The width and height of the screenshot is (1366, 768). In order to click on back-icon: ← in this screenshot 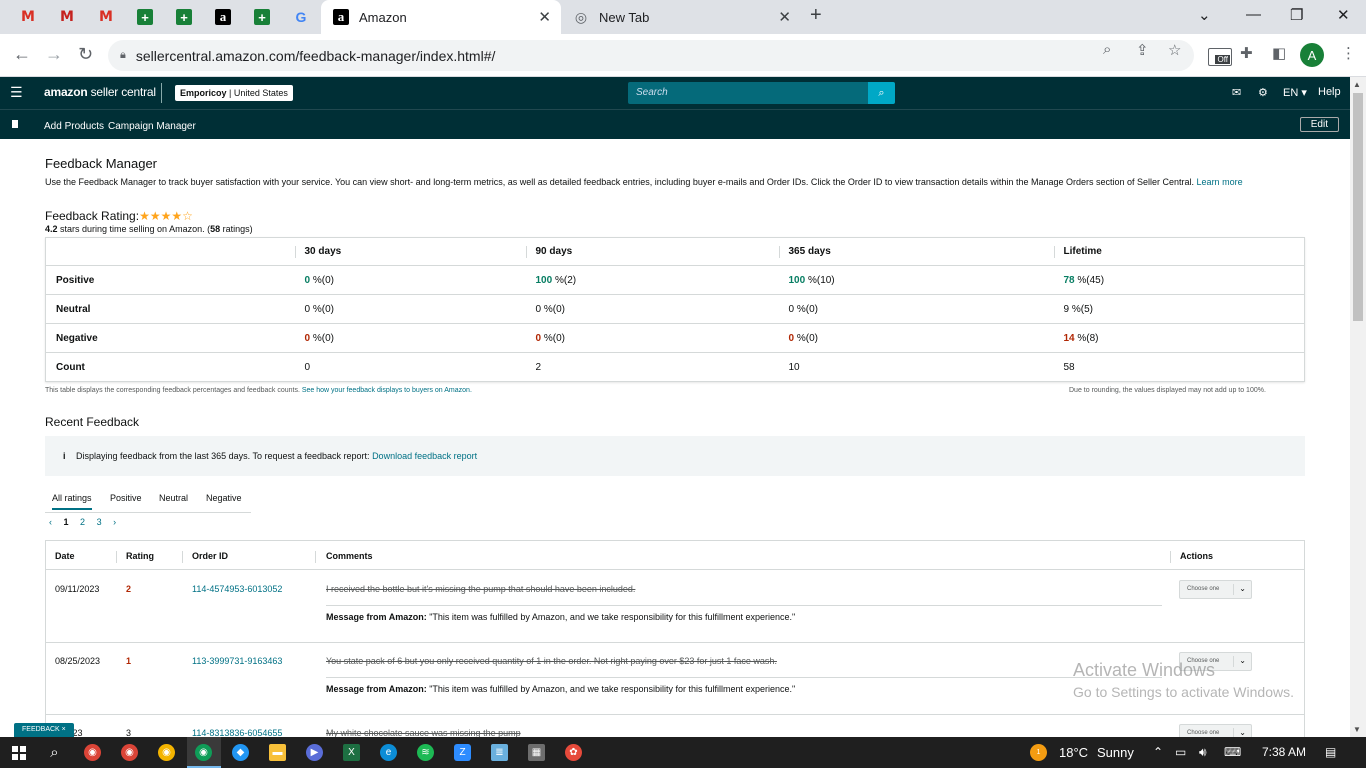, I will do `click(22, 54)`.